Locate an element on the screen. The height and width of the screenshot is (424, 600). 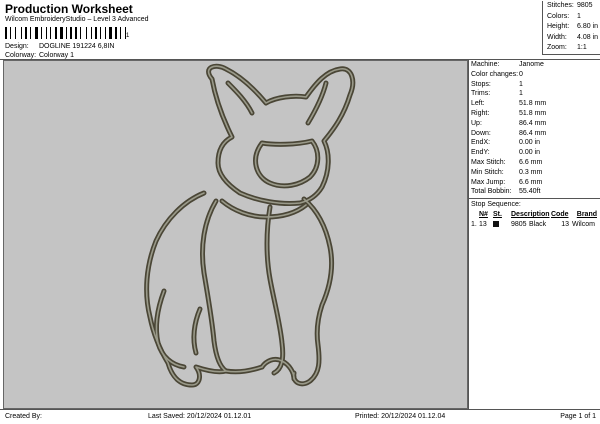
detail-row: Up: 86.4 mm is located at coordinates (509, 123).